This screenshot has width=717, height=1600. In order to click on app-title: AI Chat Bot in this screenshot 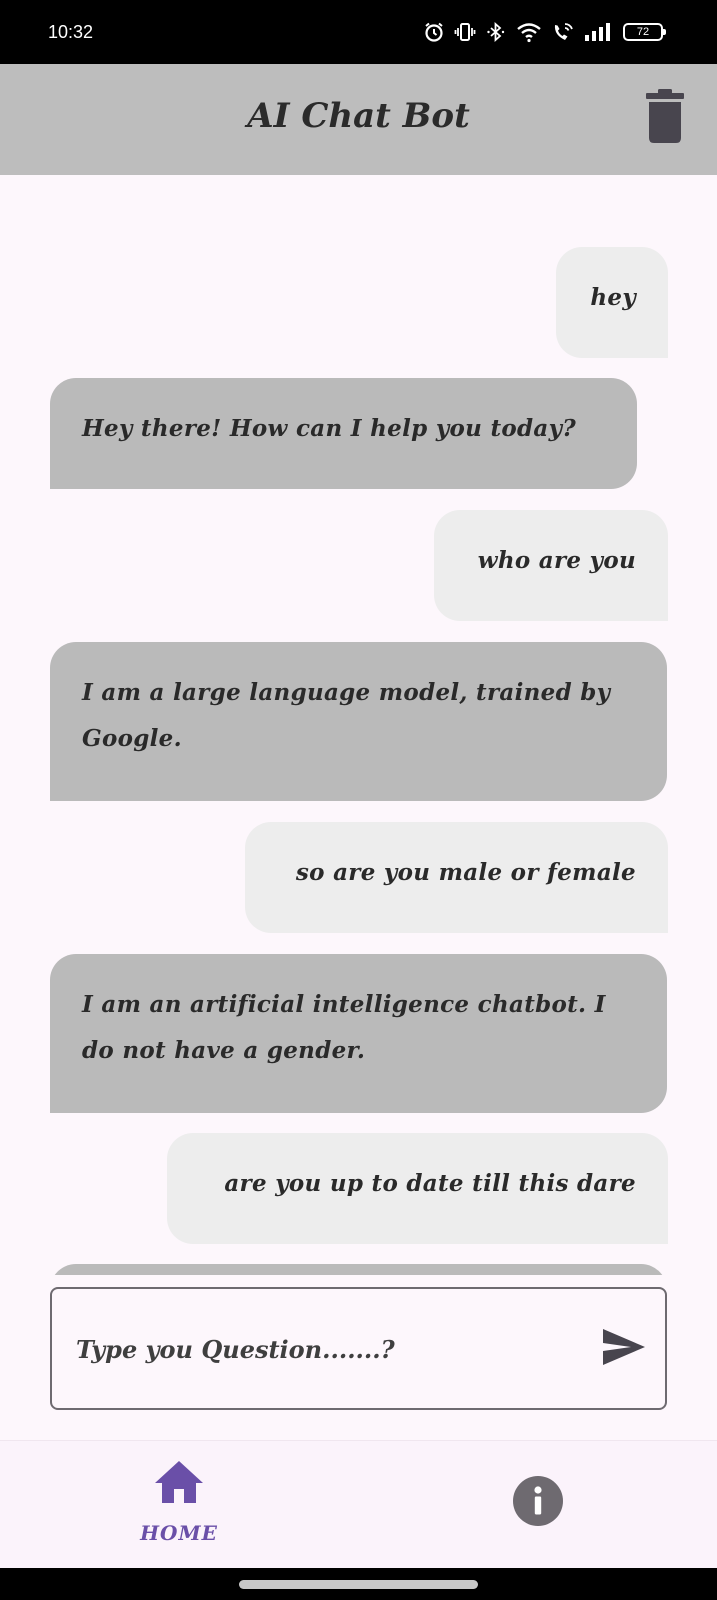, I will do `click(358, 116)`.